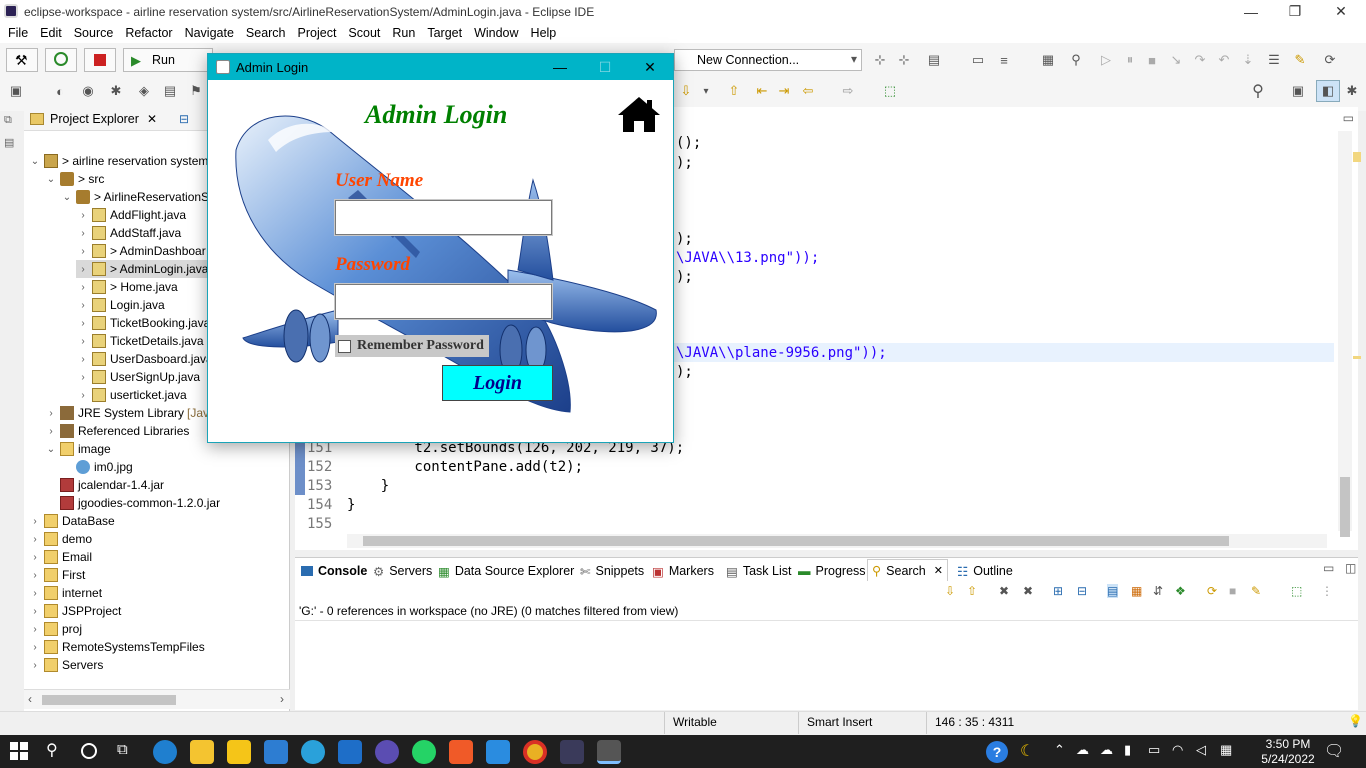 Image resolution: width=1366 pixels, height=768 pixels. What do you see at coordinates (22, 60) in the screenshot?
I see `build-button: ⚒` at bounding box center [22, 60].